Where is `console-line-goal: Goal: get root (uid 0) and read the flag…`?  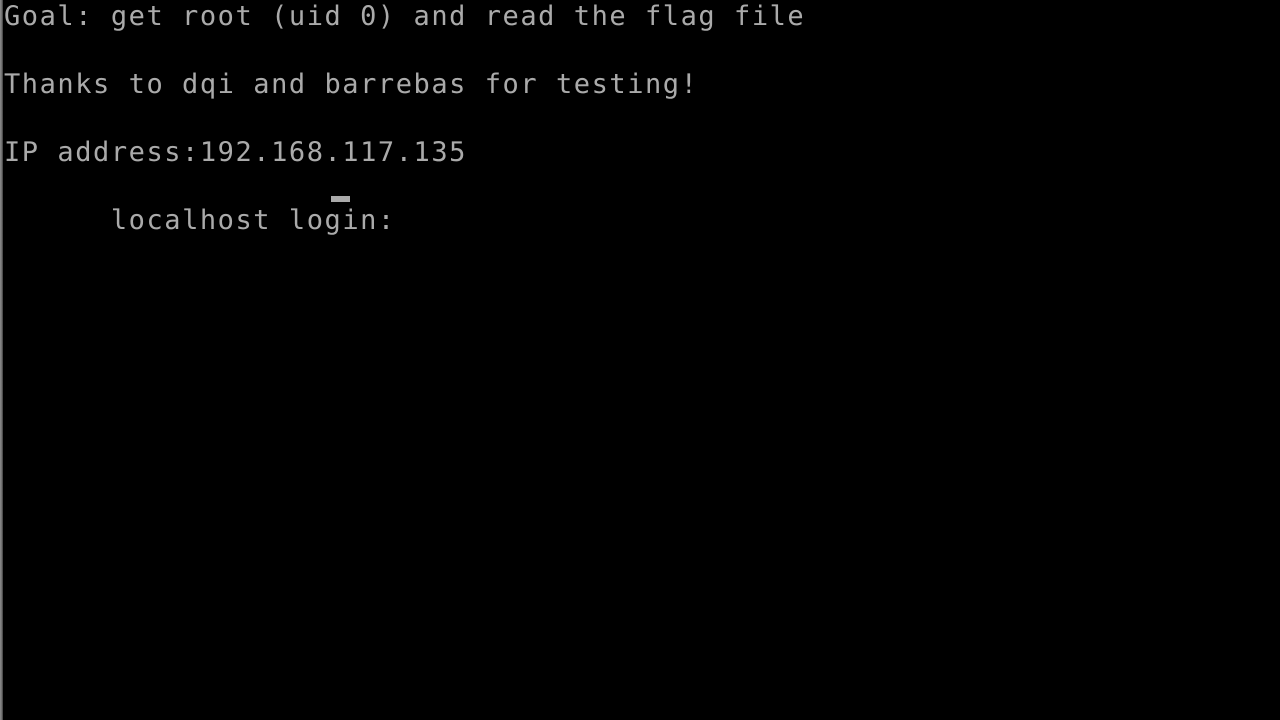
console-line-goal: Goal: get root (uid 0) and read the flag… is located at coordinates (405, 16).